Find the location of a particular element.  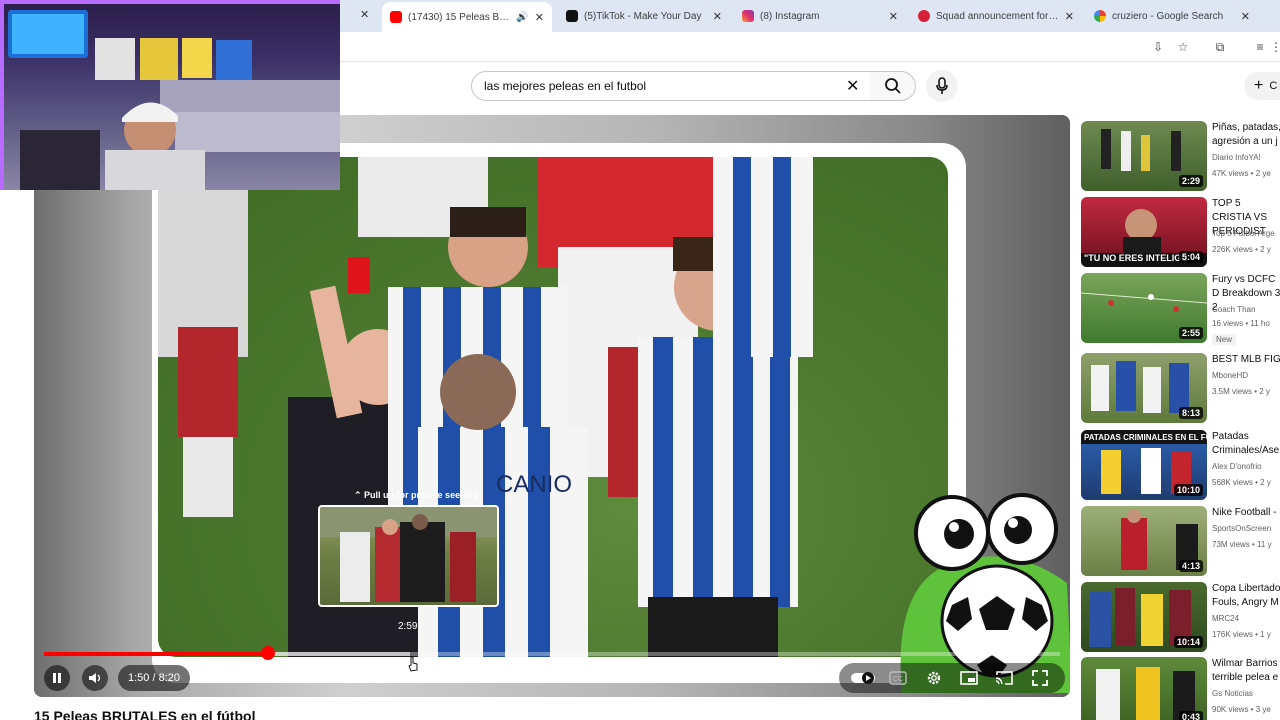

svg-text: CC is located at coordinates (898, 679).